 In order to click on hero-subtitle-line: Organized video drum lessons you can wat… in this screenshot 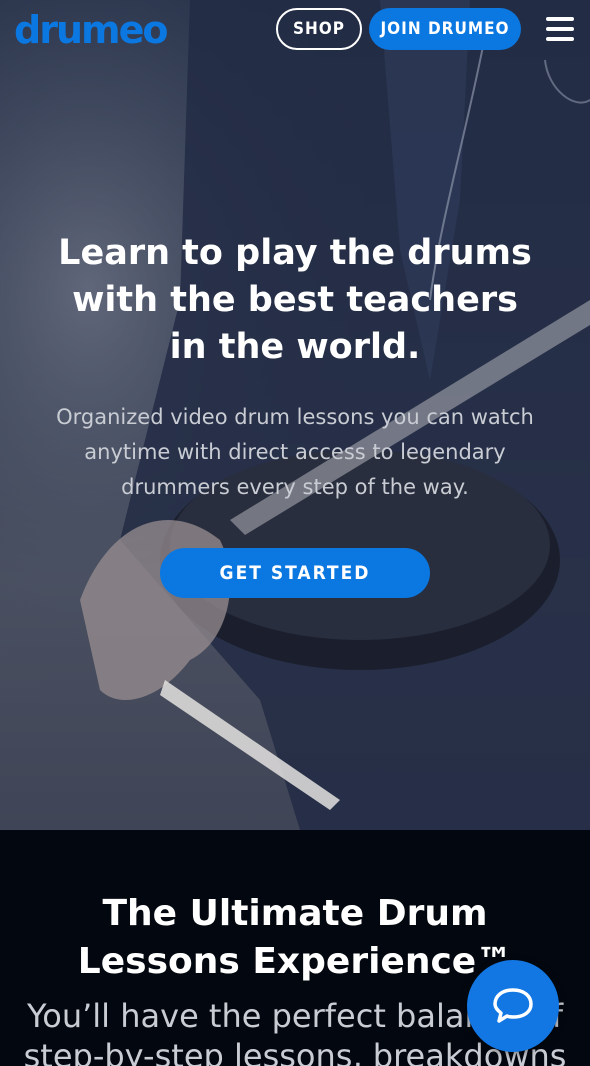, I will do `click(295, 417)`.